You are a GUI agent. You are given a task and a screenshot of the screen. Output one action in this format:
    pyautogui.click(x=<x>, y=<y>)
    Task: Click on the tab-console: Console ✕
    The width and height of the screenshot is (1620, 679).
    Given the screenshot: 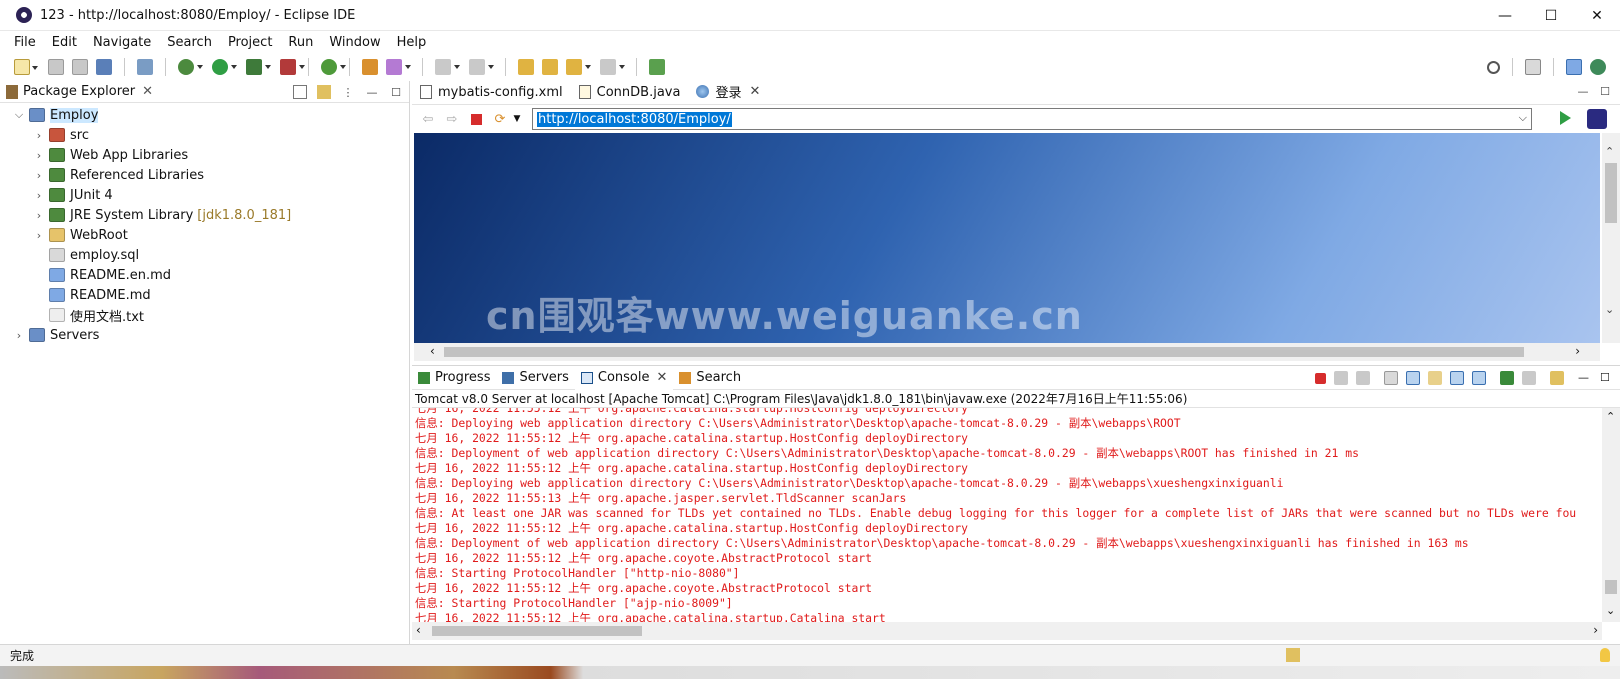 What is the action you would take?
    pyautogui.click(x=624, y=377)
    